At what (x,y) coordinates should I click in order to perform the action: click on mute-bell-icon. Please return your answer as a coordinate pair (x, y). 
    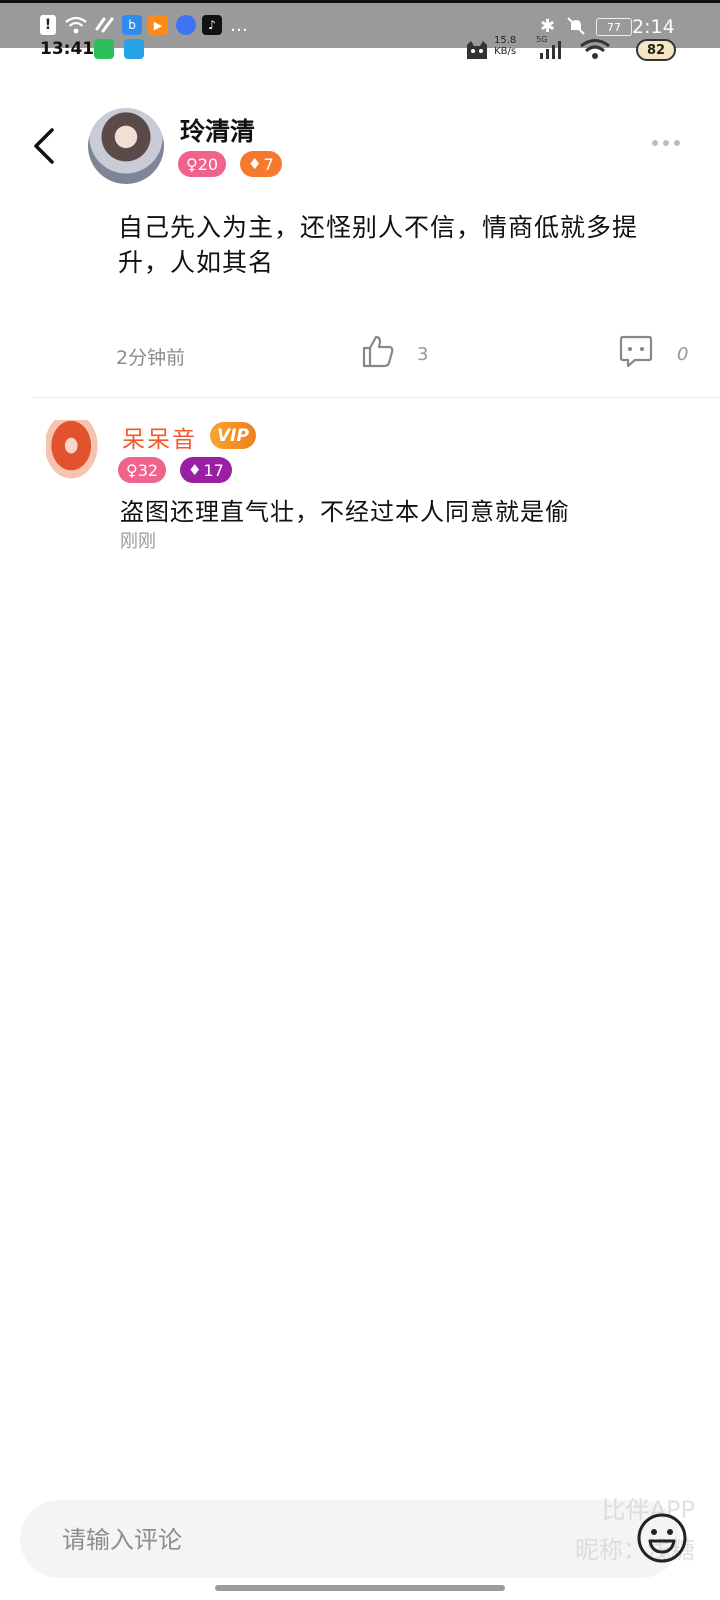
    Looking at the image, I should click on (576, 26).